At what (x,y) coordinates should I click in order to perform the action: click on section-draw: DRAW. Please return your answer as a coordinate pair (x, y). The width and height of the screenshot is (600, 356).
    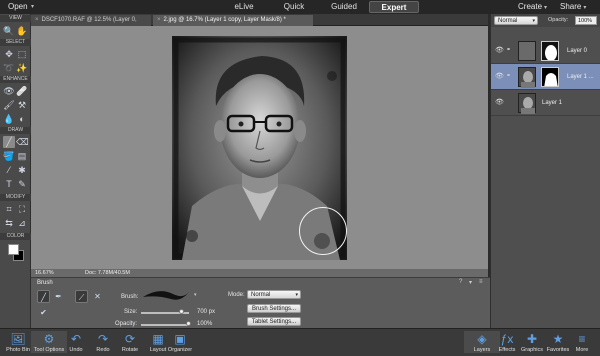
    Looking at the image, I should click on (15, 130).